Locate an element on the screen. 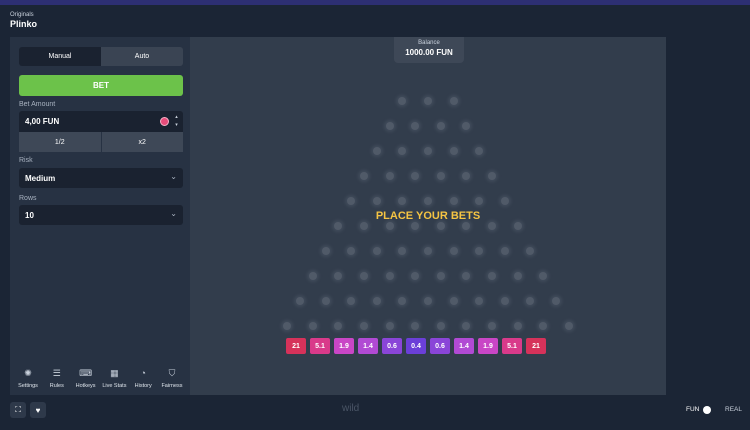 The width and height of the screenshot is (750, 430). mode-toggle is located at coordinates (707, 410).